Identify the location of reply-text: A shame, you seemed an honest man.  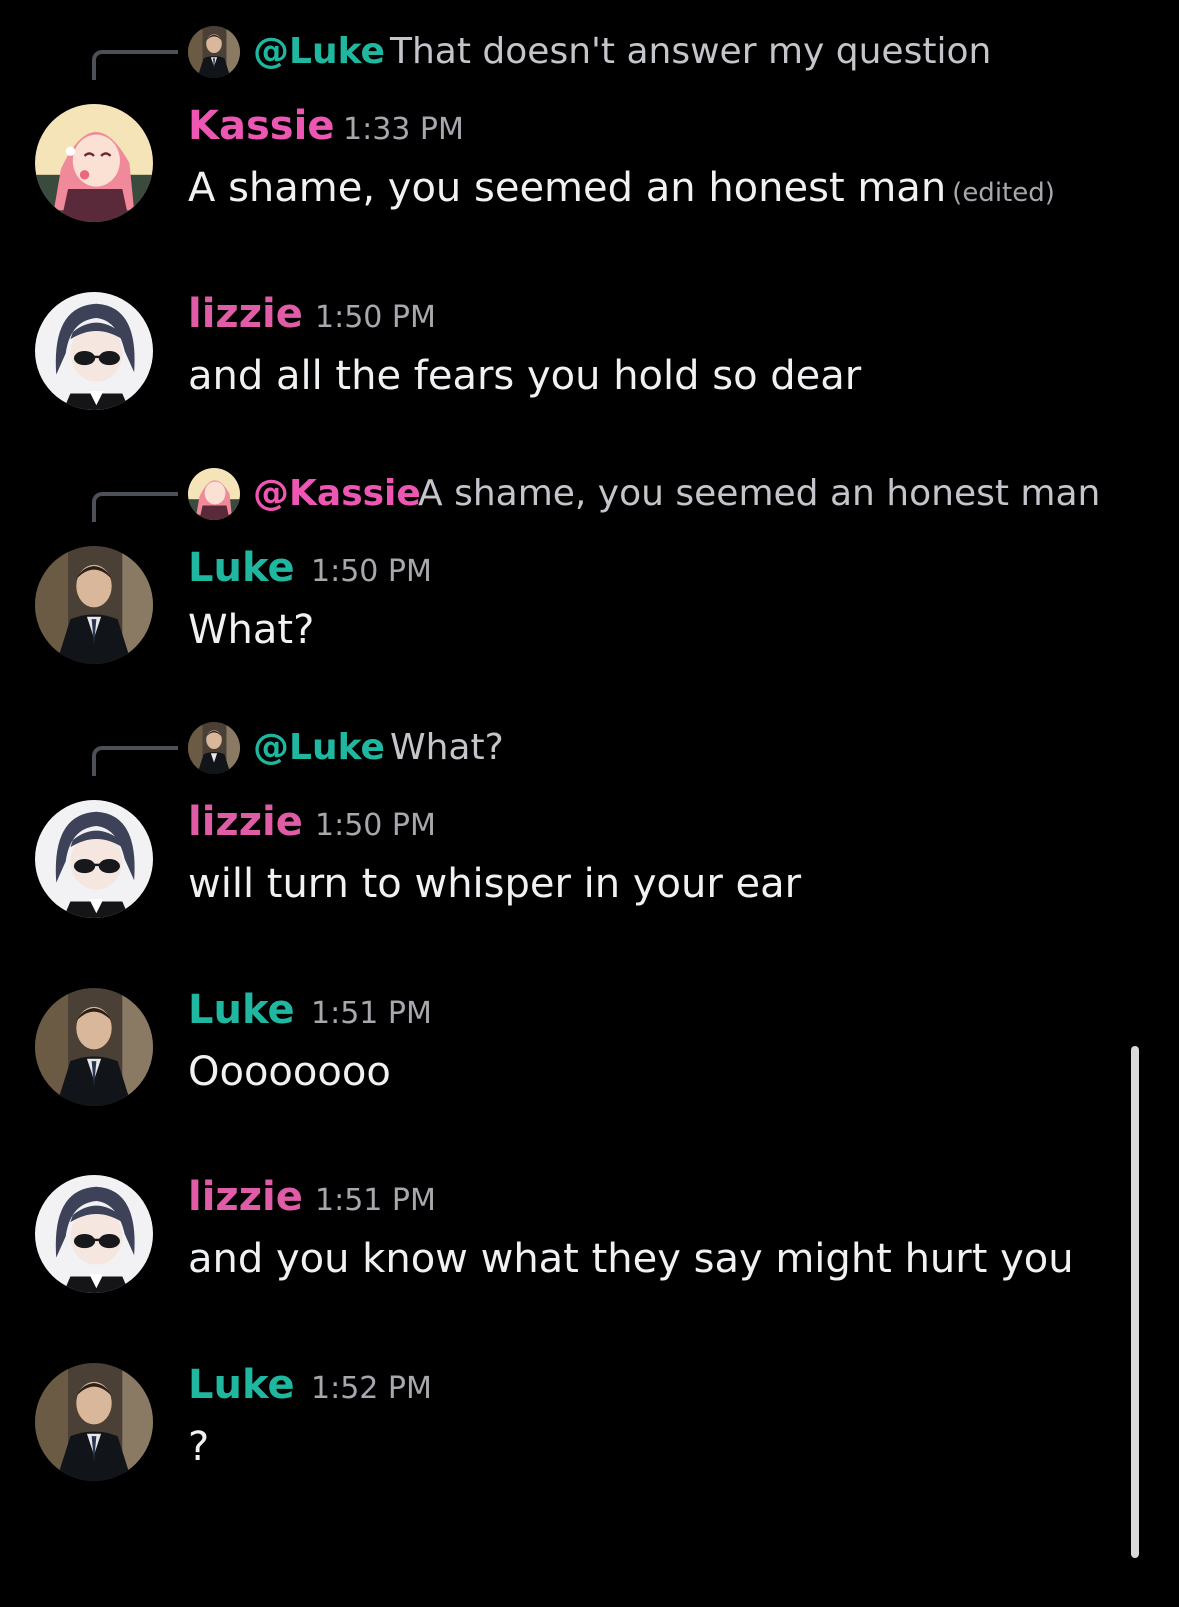
(759, 494).